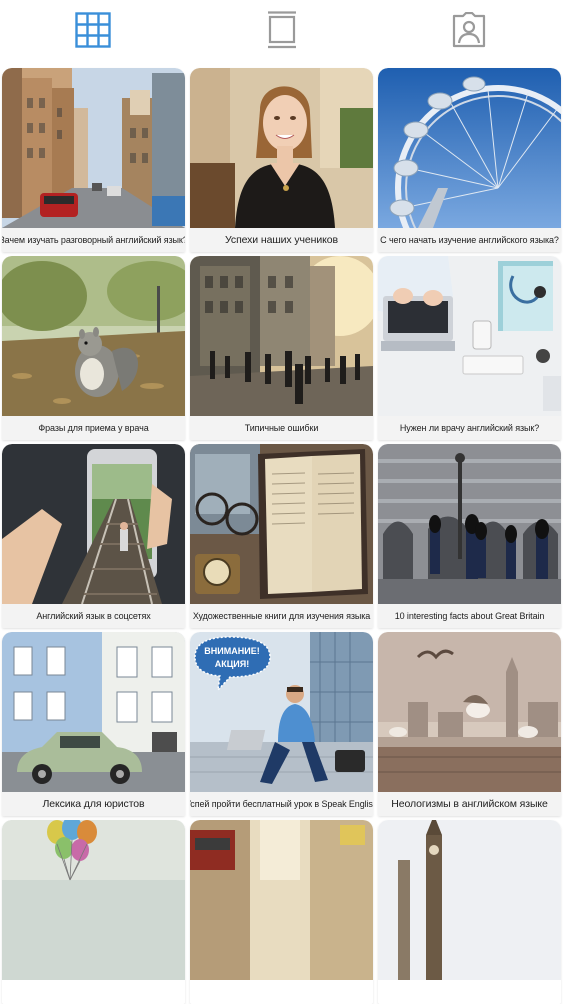 The image size is (563, 1004). Describe the element at coordinates (469, 428) in the screenshot. I see `post-caption: Нужен ли врачу английский язык?` at that location.